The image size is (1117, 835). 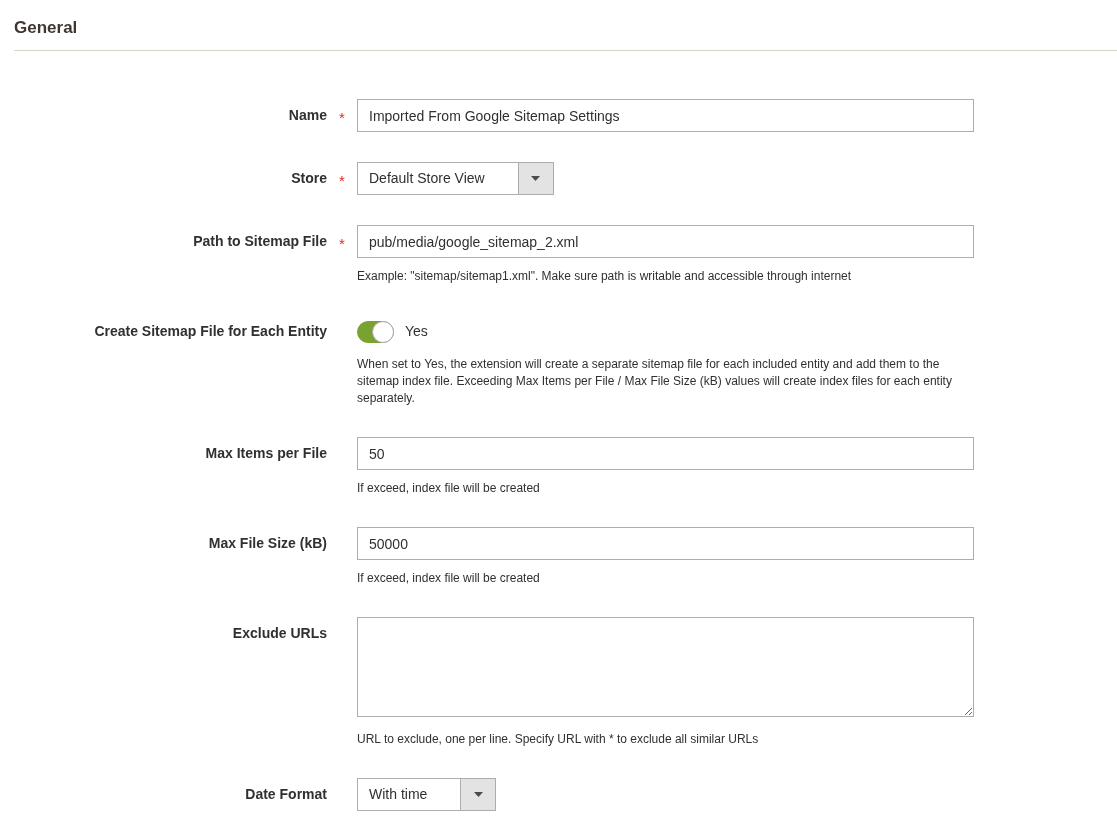 I want to click on field-label: Max File Size (kB), so click(x=267, y=543).